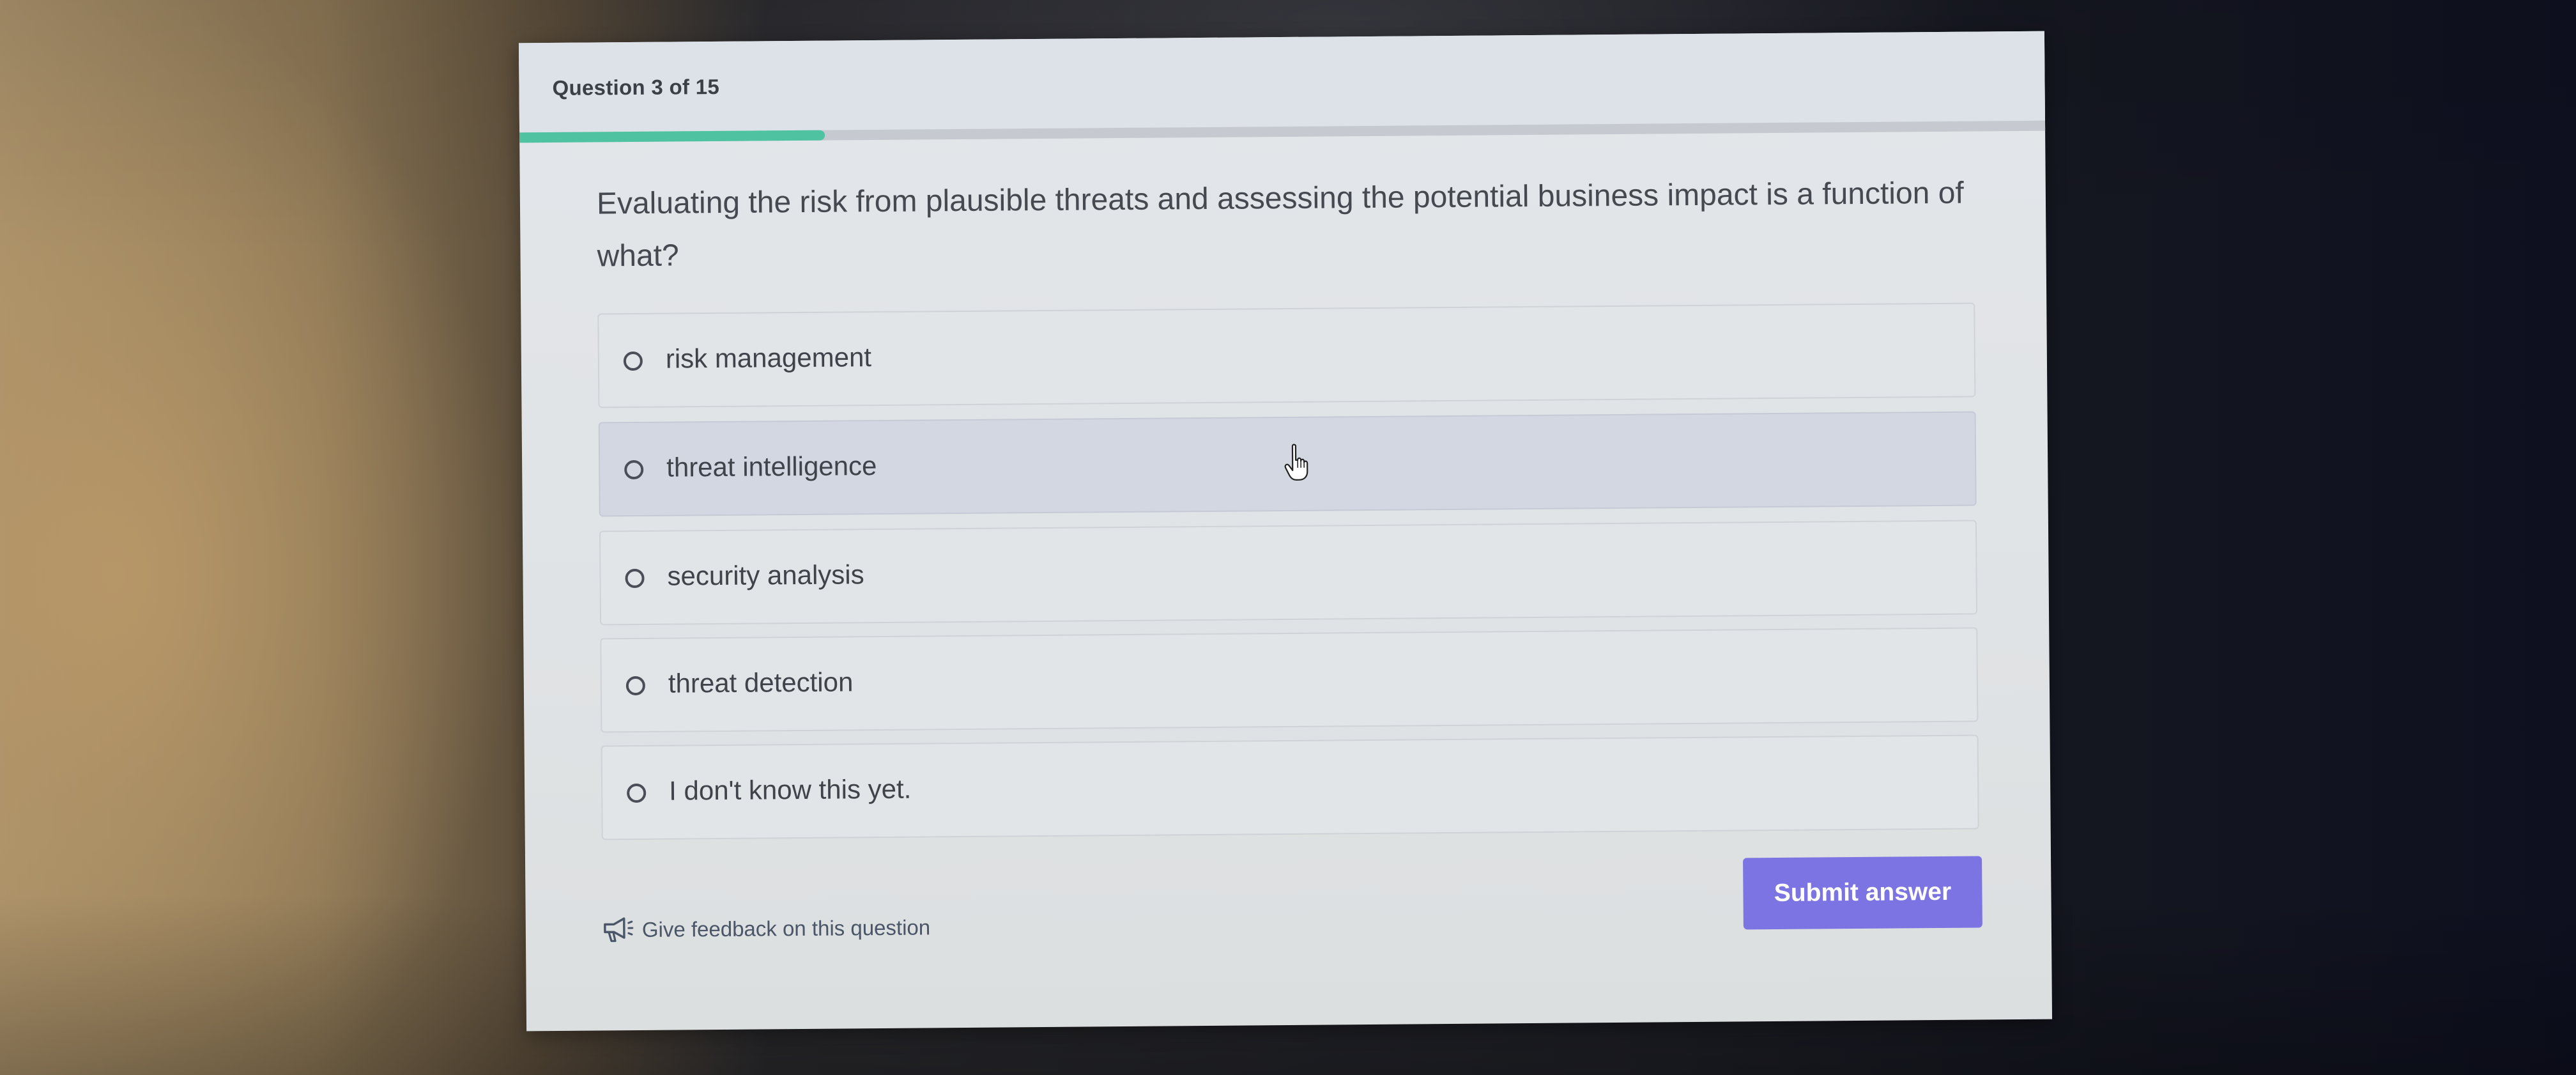 The width and height of the screenshot is (2576, 1075). What do you see at coordinates (1296, 462) in the screenshot?
I see `hand-pointer-icon` at bounding box center [1296, 462].